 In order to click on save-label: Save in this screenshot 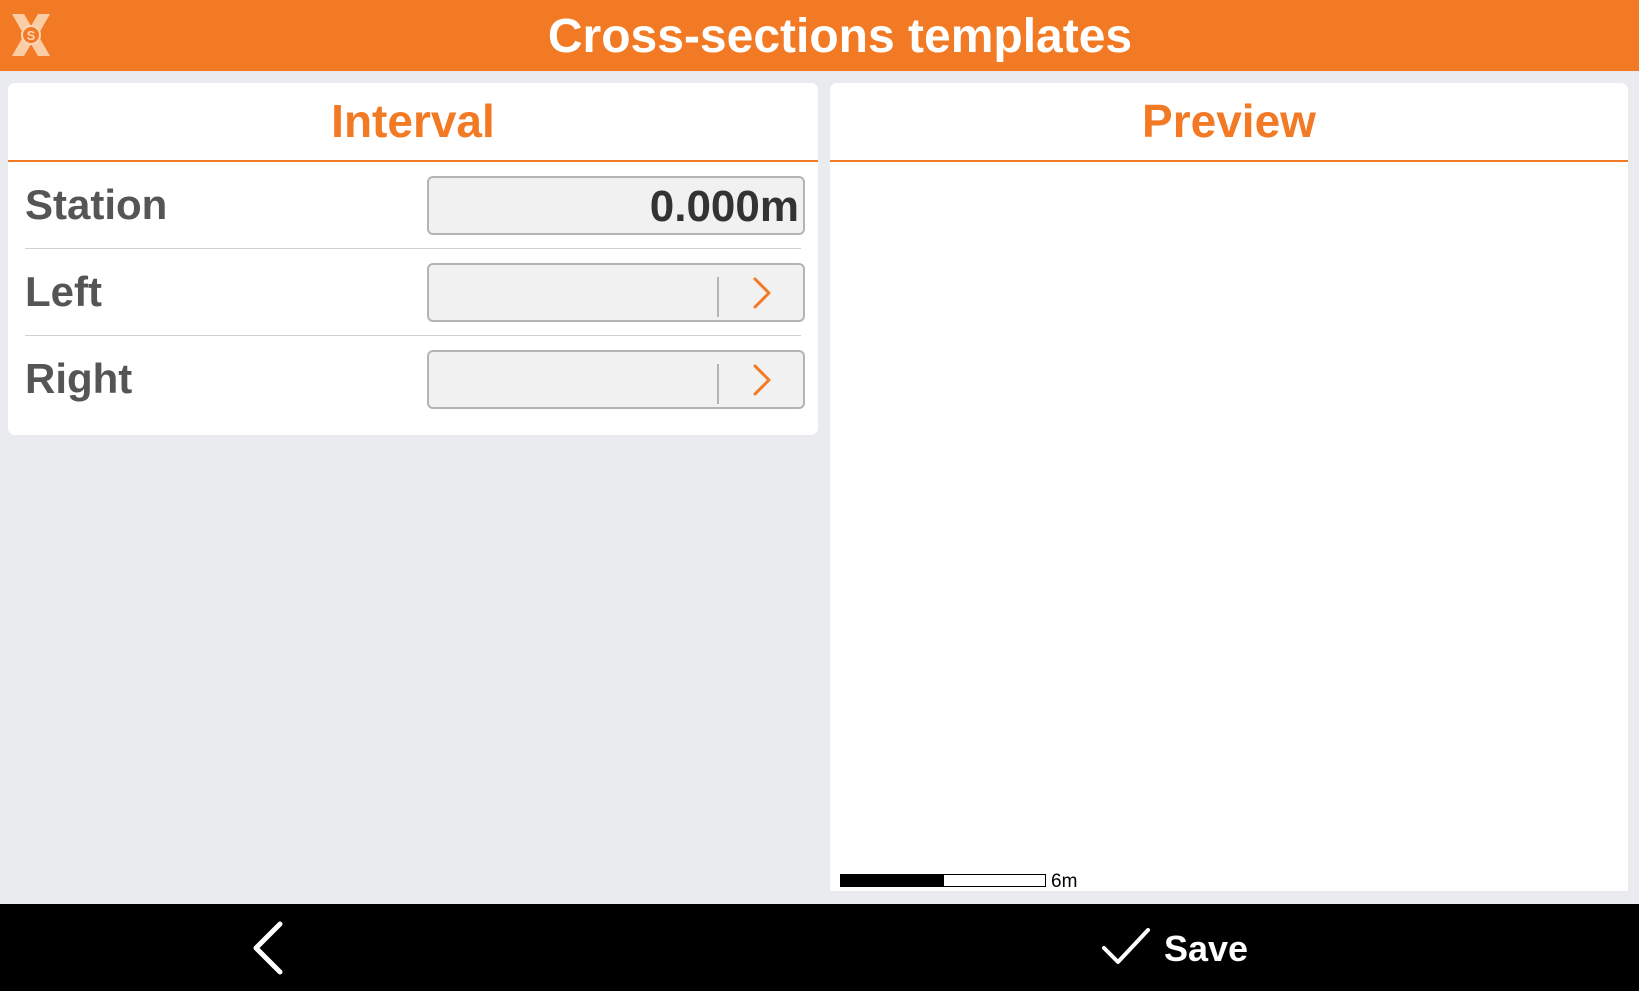, I will do `click(1206, 948)`.